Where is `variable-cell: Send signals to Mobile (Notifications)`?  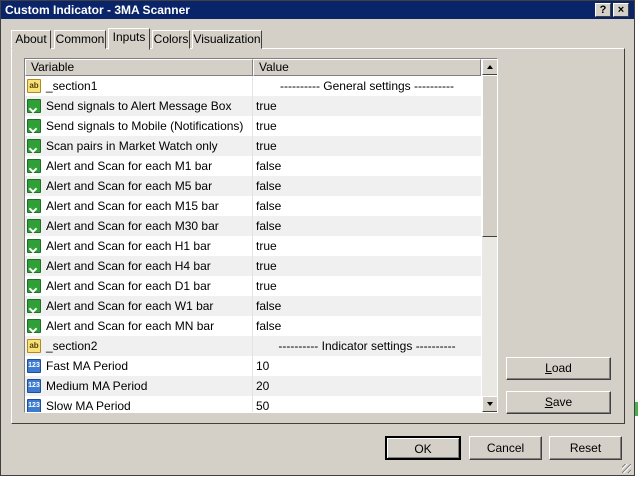 variable-cell: Send signals to Mobile (Notifications) is located at coordinates (139, 126).